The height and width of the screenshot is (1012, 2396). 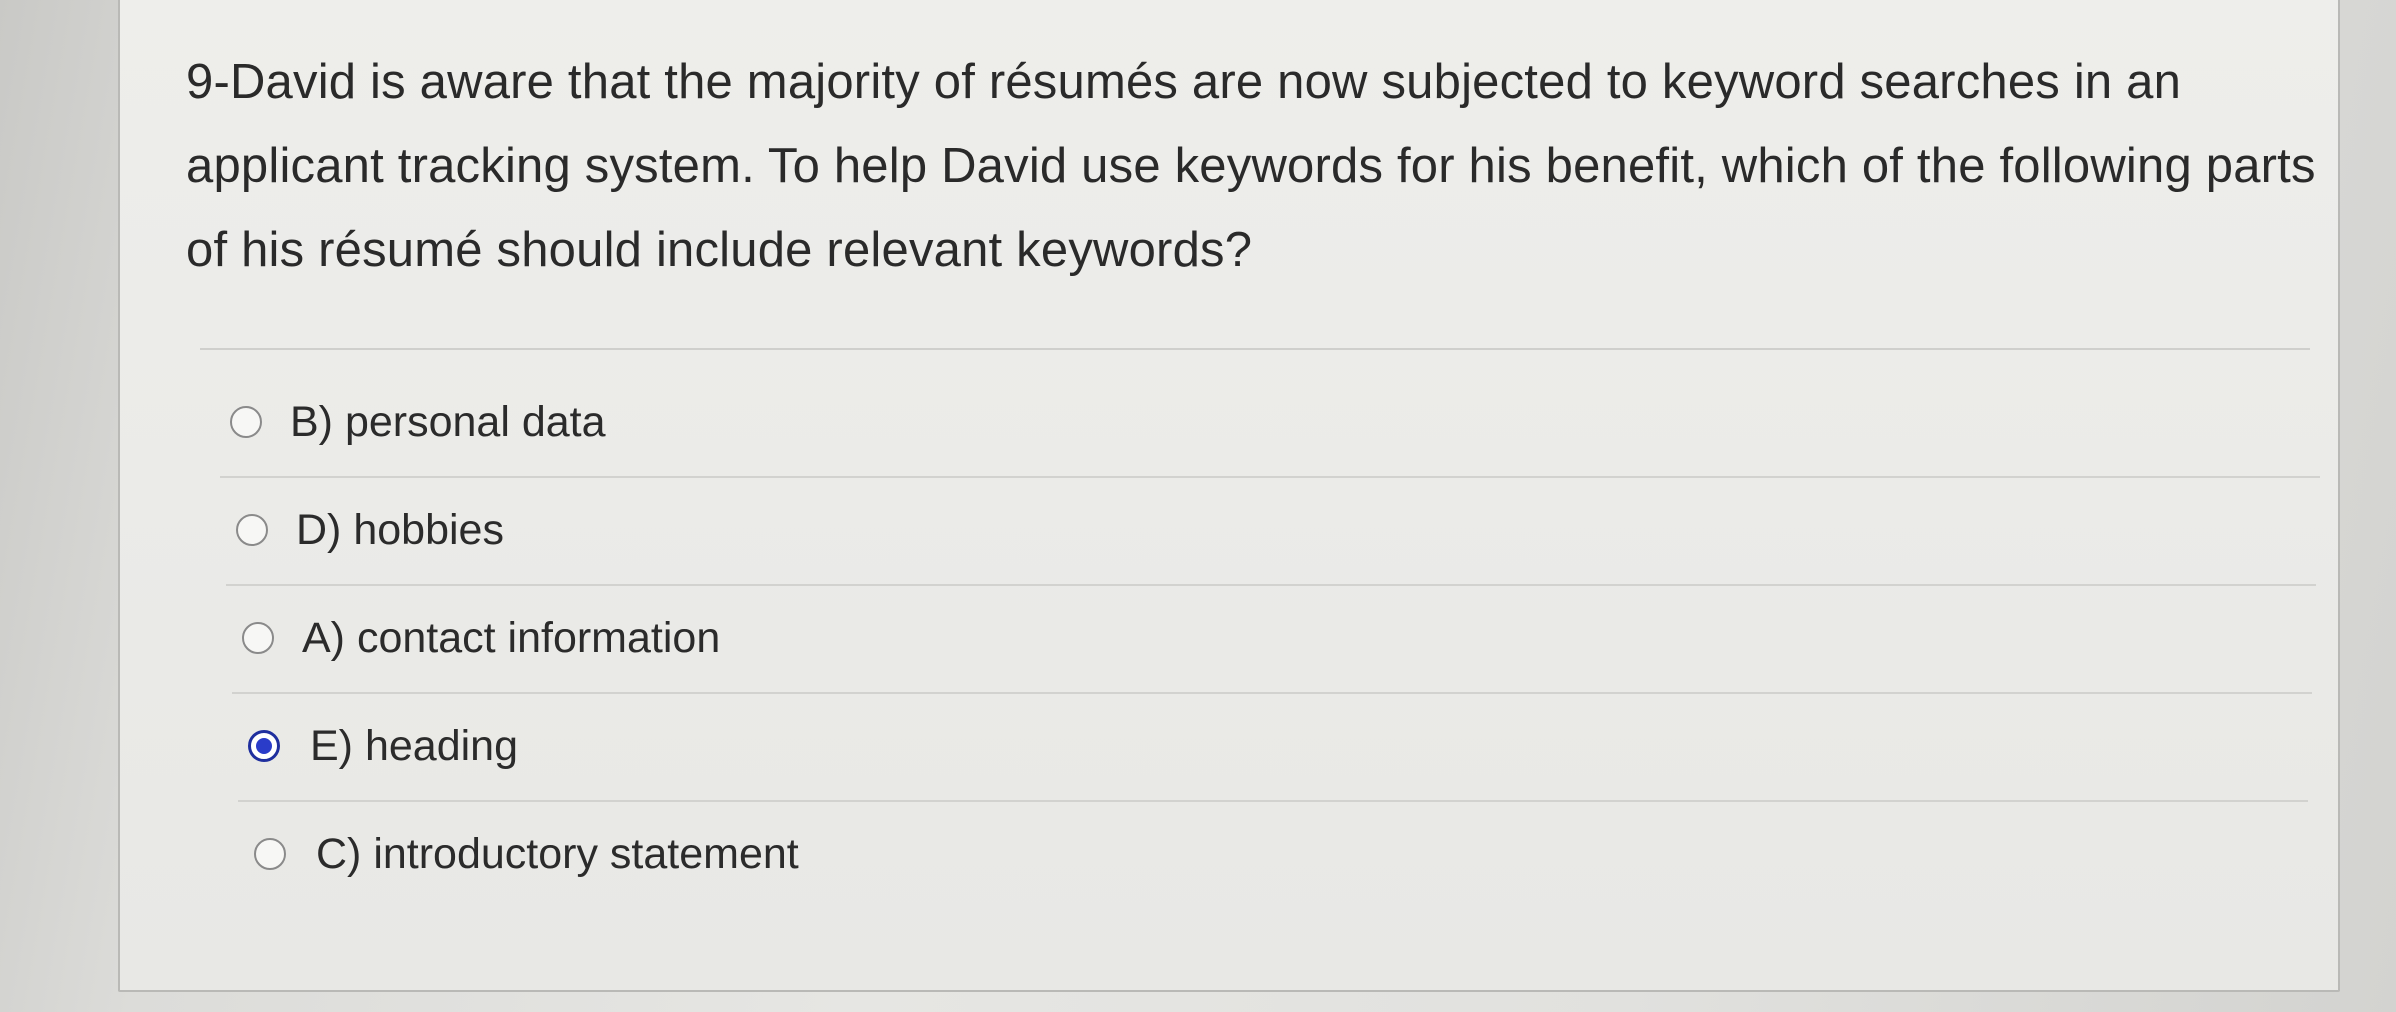 What do you see at coordinates (1229, 532) in the screenshot?
I see `option-d-hobbies: D) hobbies` at bounding box center [1229, 532].